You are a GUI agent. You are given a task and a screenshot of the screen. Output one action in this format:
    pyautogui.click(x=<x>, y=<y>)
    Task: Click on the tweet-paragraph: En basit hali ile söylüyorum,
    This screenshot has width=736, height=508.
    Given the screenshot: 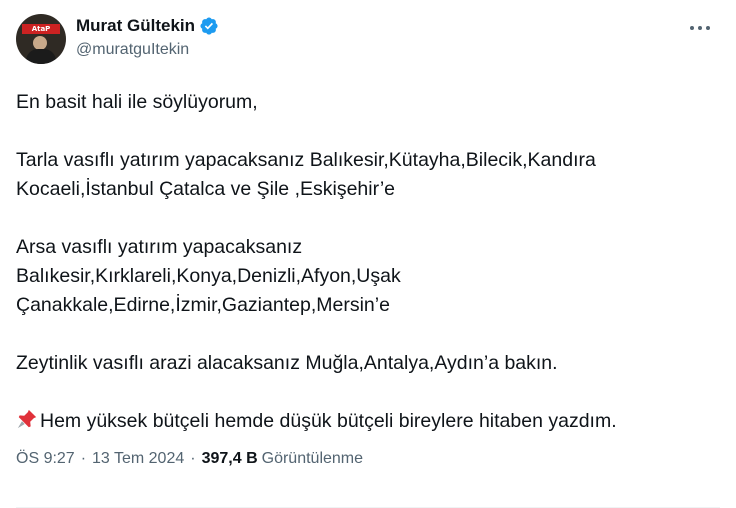 What is the action you would take?
    pyautogui.click(x=137, y=102)
    